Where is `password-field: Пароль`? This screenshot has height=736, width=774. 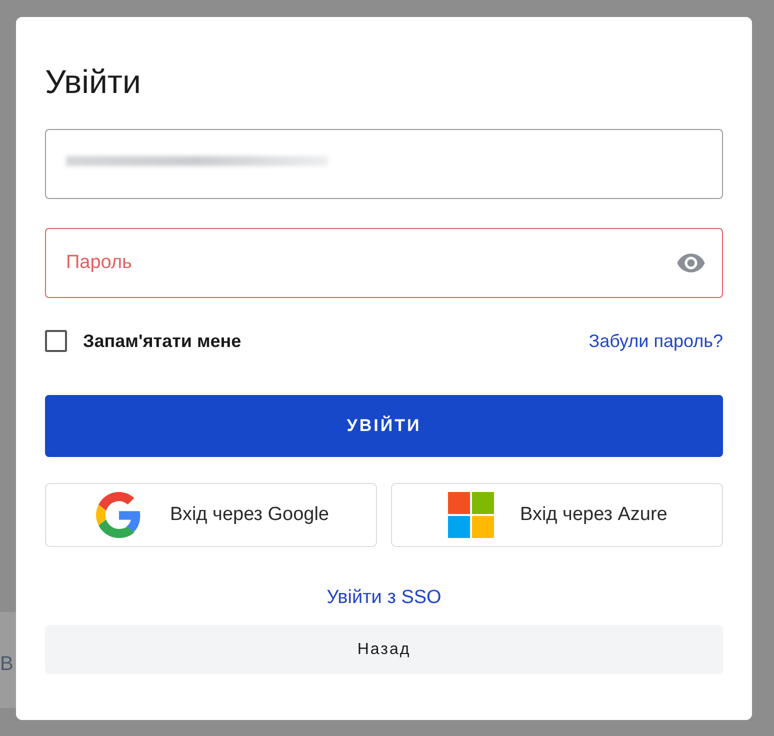 password-field: Пароль is located at coordinates (384, 263).